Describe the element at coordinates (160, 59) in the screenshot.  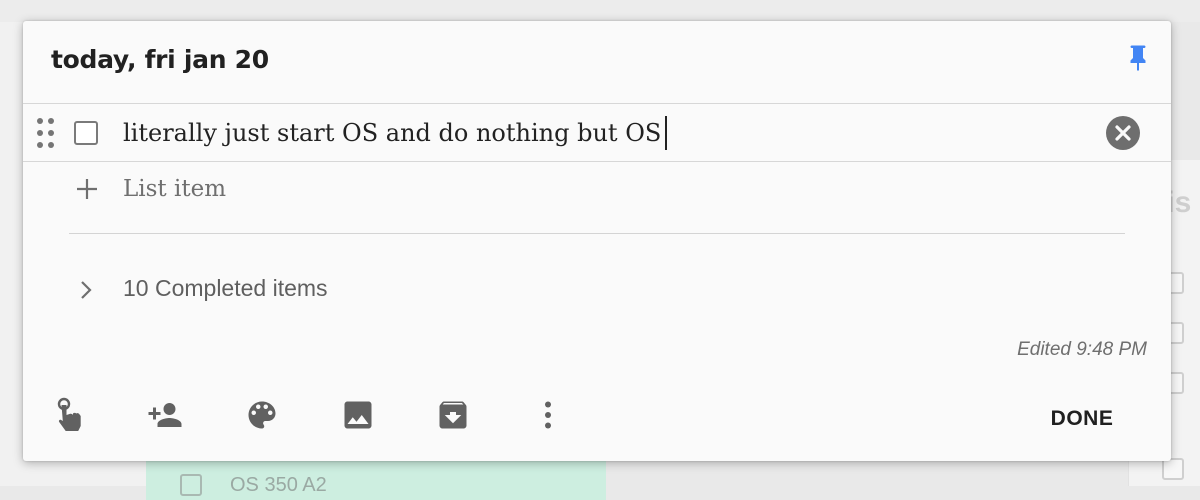
I see `note-title: today, fri jan 20` at that location.